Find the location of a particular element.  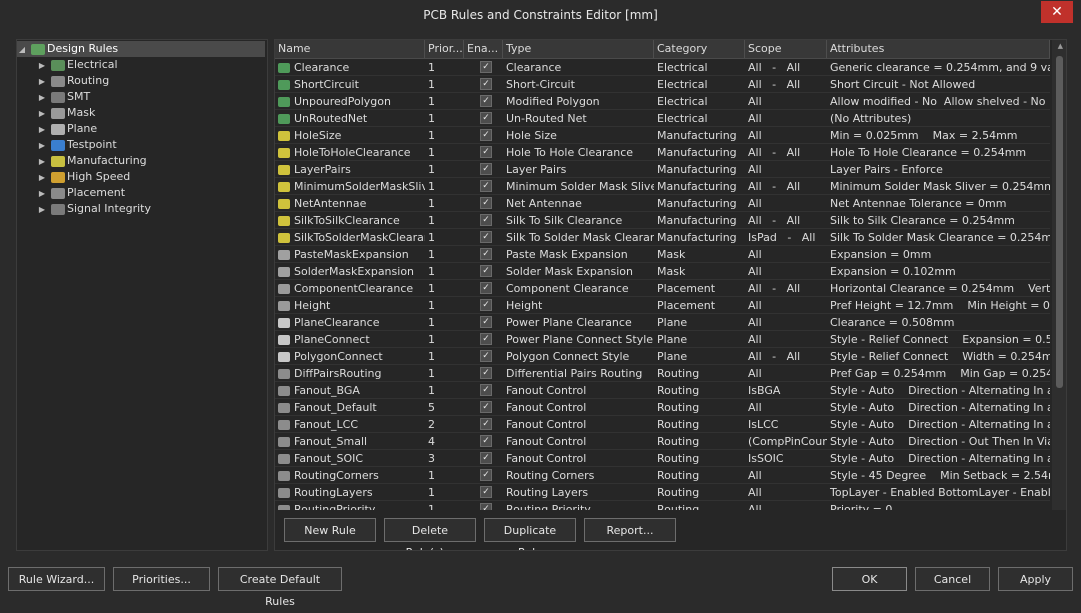

apply-button: Apply is located at coordinates (1035, 579).